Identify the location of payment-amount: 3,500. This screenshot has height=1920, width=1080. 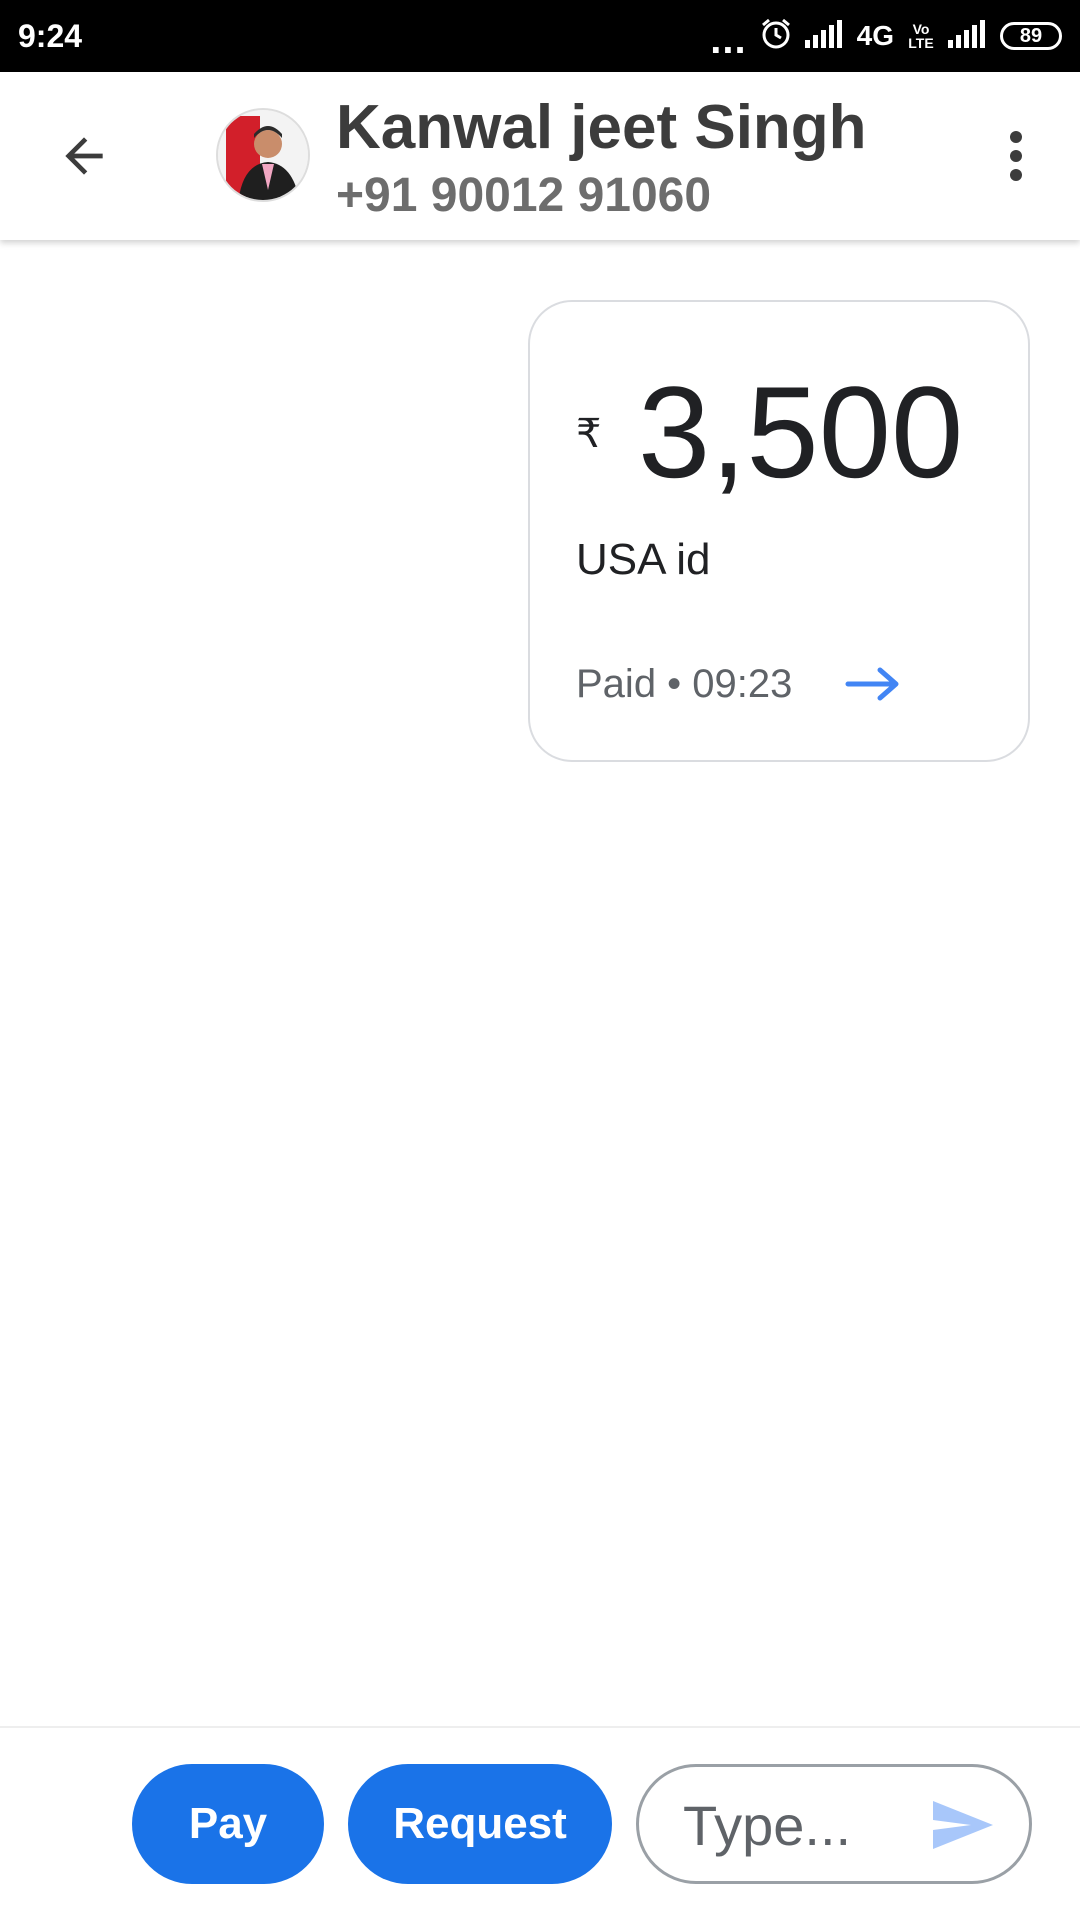
(801, 432).